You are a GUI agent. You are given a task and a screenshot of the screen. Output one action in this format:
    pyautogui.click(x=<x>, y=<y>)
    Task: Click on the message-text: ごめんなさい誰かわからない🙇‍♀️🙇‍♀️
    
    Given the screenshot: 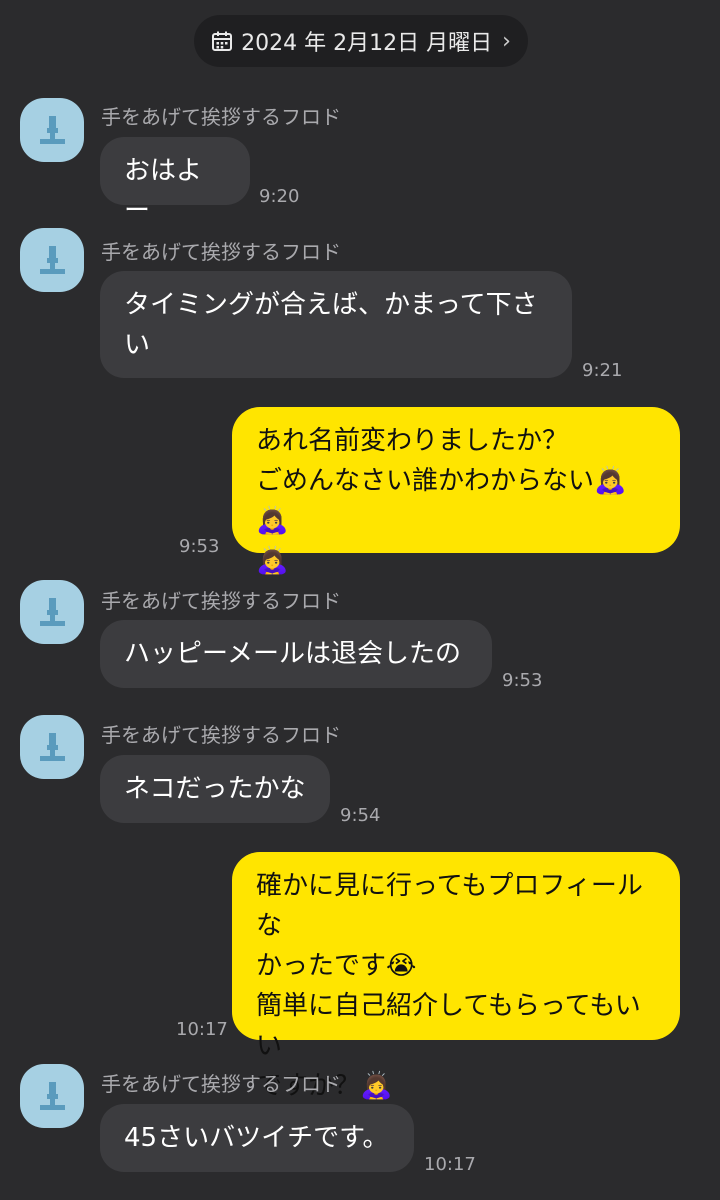 What is the action you would take?
    pyautogui.click(x=441, y=501)
    